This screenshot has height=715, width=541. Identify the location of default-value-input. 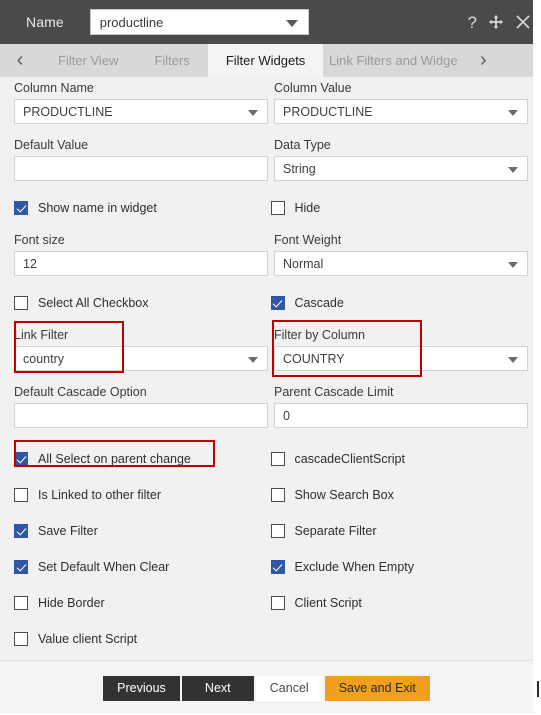
(141, 168).